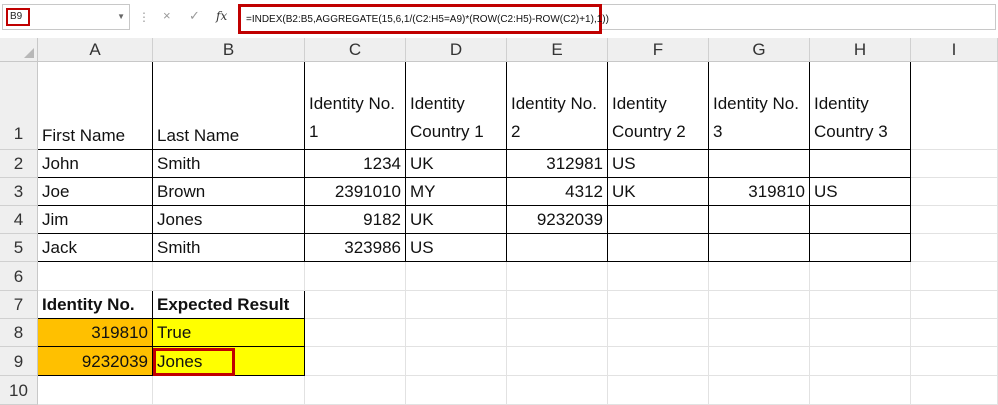 Image resolution: width=998 pixels, height=405 pixels. What do you see at coordinates (557, 220) in the screenshot?
I see `cell-e4: 9232039` at bounding box center [557, 220].